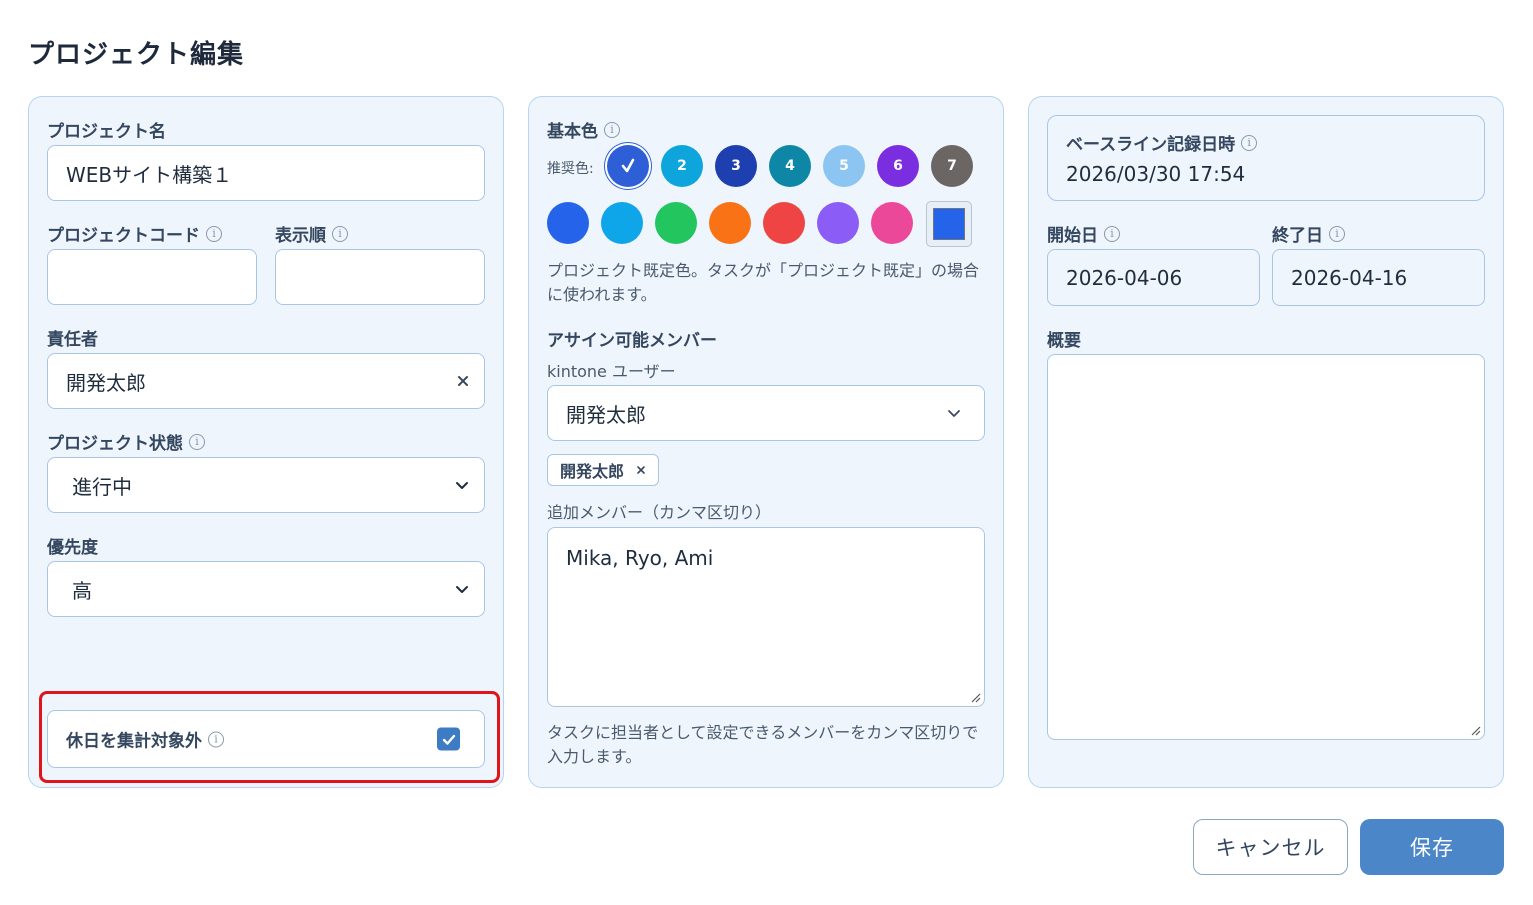 The width and height of the screenshot is (1533, 905). Describe the element at coordinates (640, 558) in the screenshot. I see `extra-members-value: Mika, Ryo, Ami` at that location.